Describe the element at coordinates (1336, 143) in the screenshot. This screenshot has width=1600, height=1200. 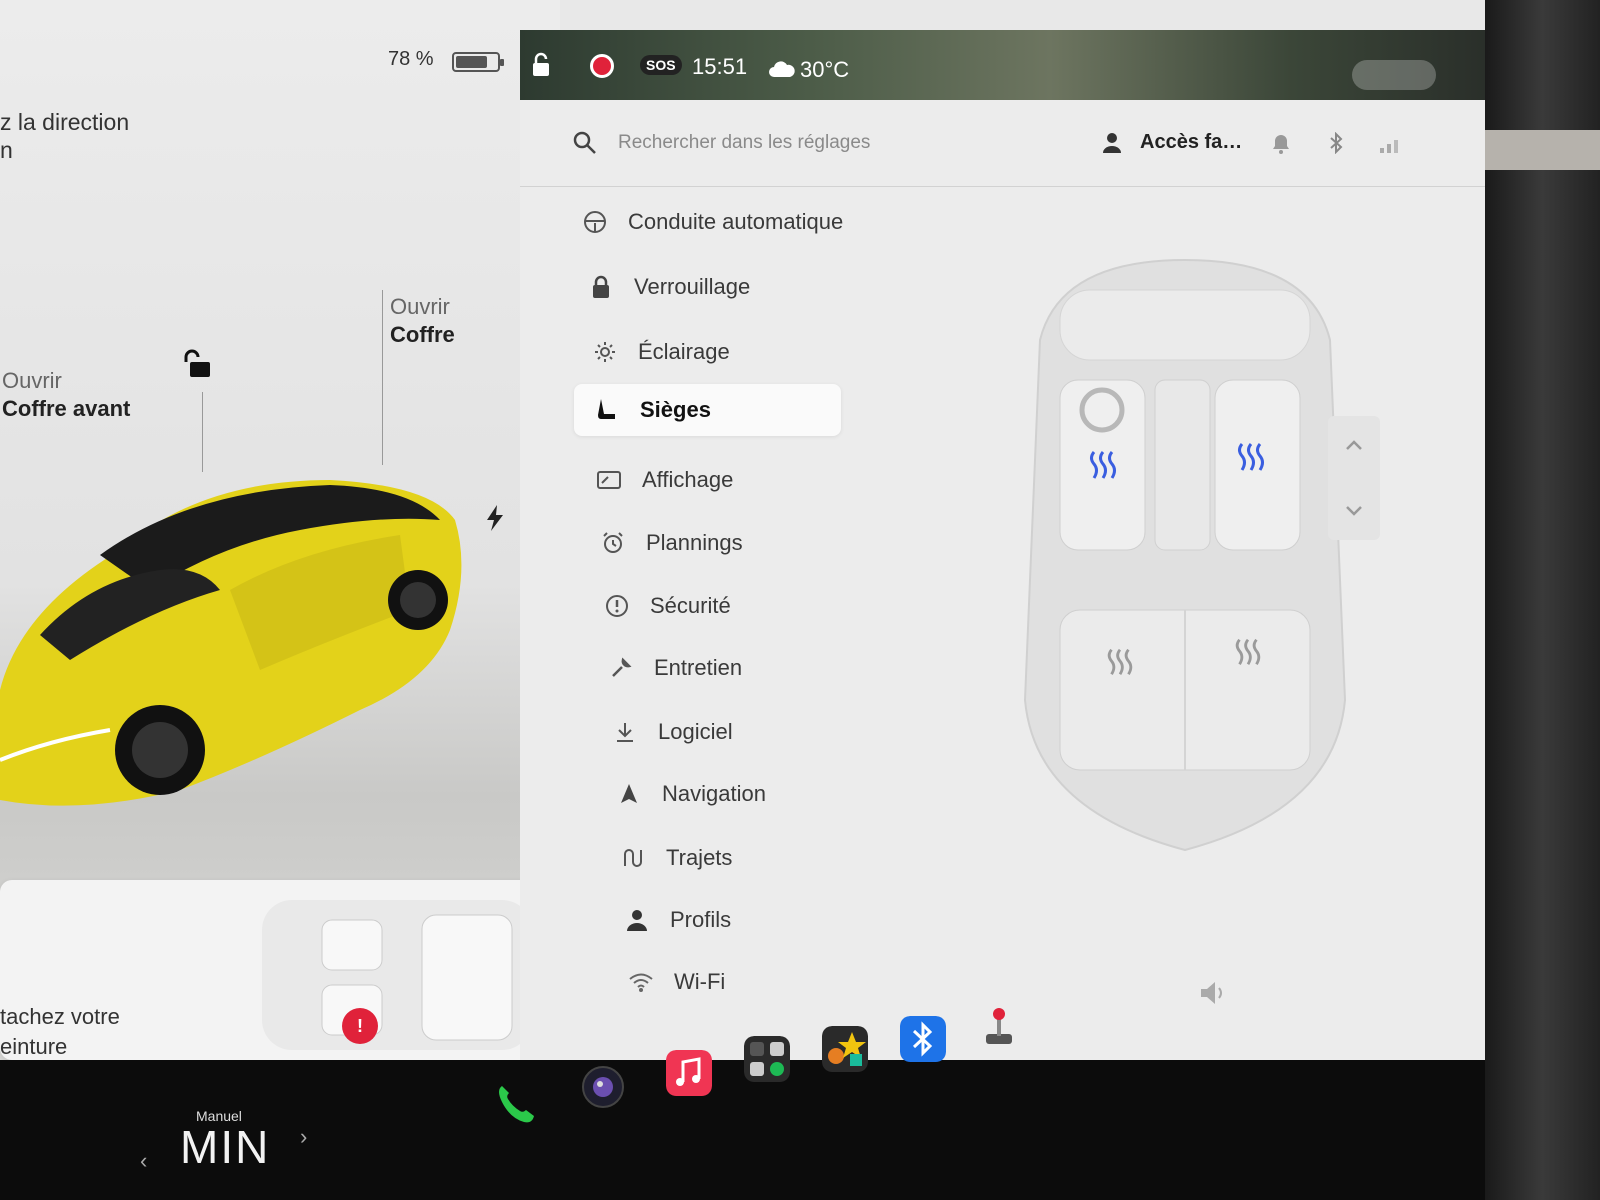
I see `bluetooth-status-icon` at that location.